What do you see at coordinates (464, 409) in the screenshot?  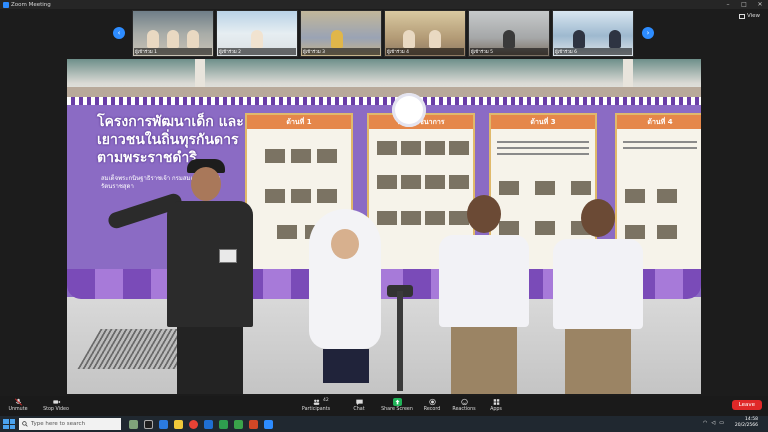 I see `reactions-label: Reactions` at bounding box center [464, 409].